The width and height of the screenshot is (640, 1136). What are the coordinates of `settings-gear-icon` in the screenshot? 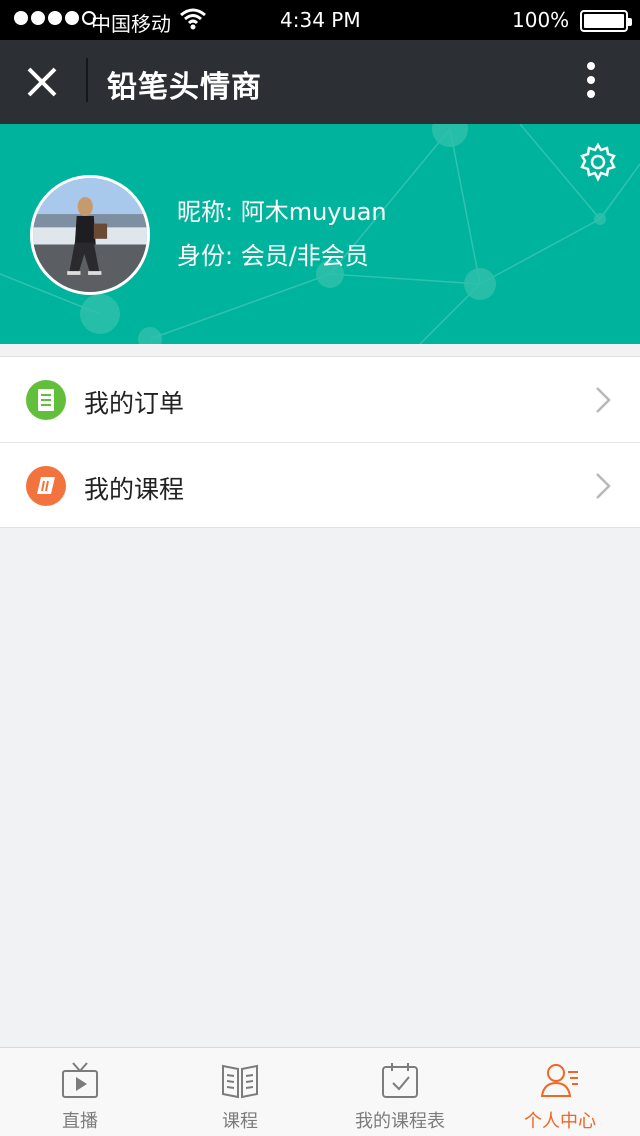 It's located at (598, 162).